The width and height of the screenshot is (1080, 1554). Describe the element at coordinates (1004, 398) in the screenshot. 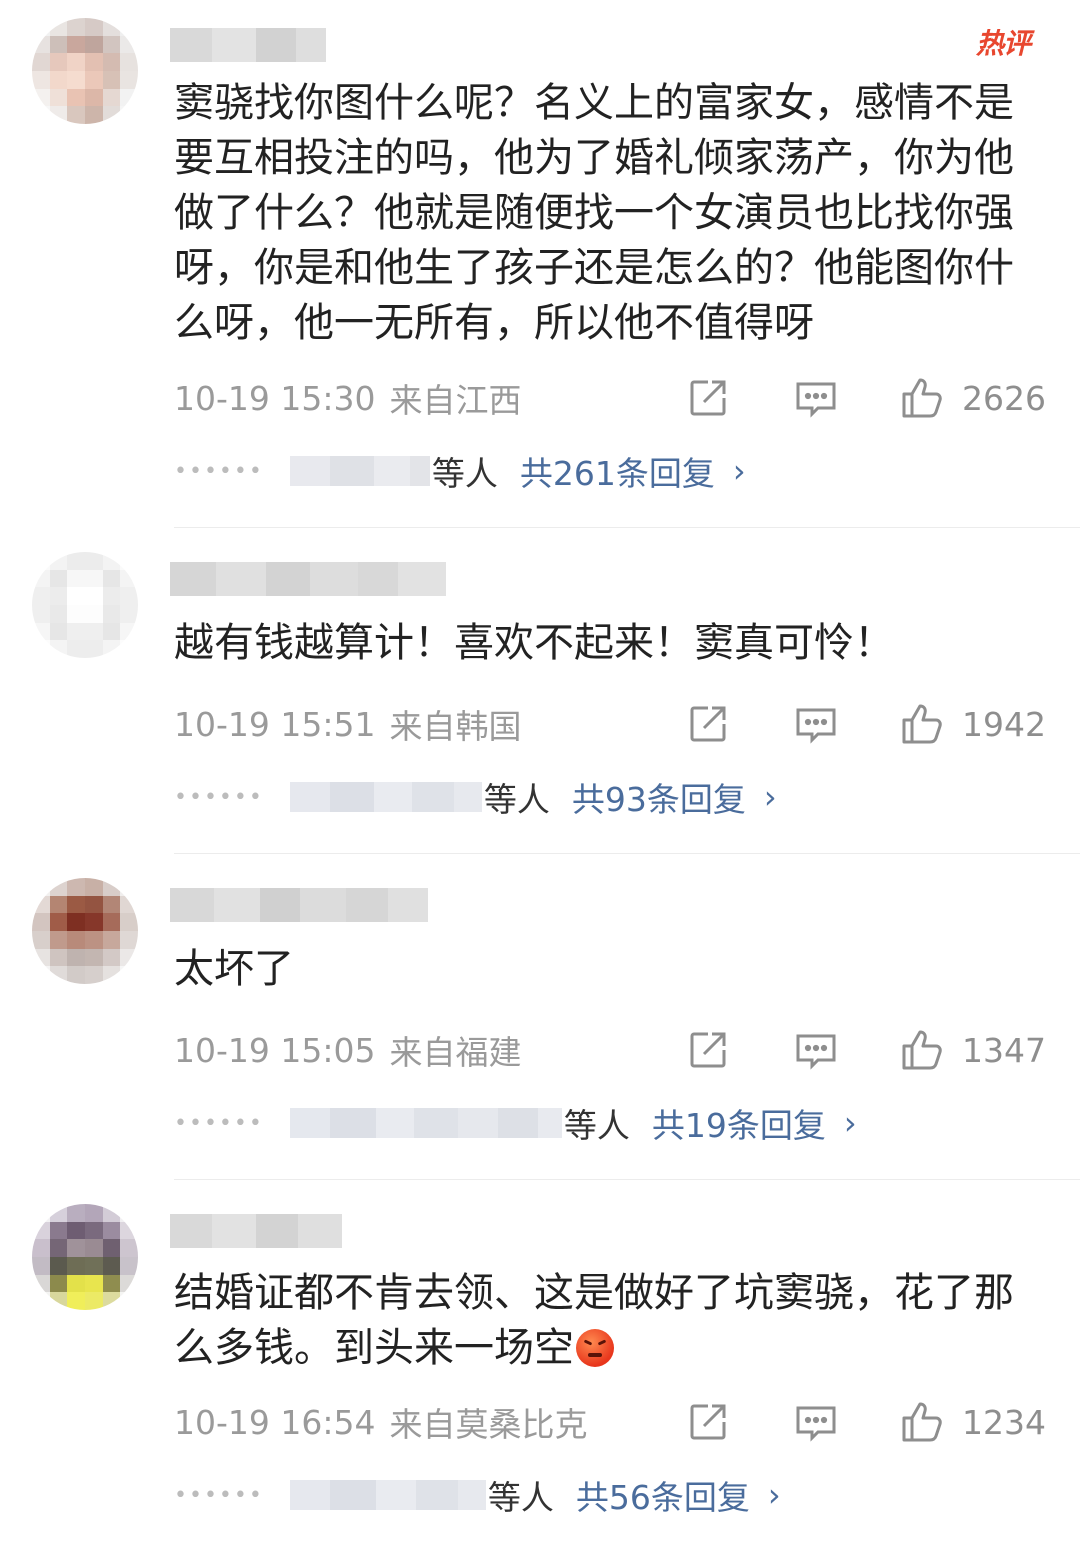

I see `like-count: 2626` at that location.